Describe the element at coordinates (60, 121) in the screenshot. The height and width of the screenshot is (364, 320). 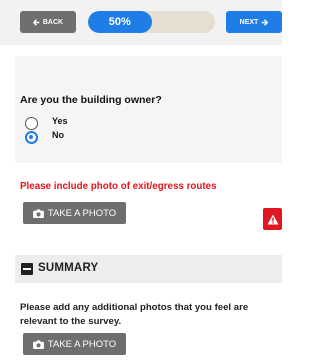
I see `radio-yes-label: Yes` at that location.